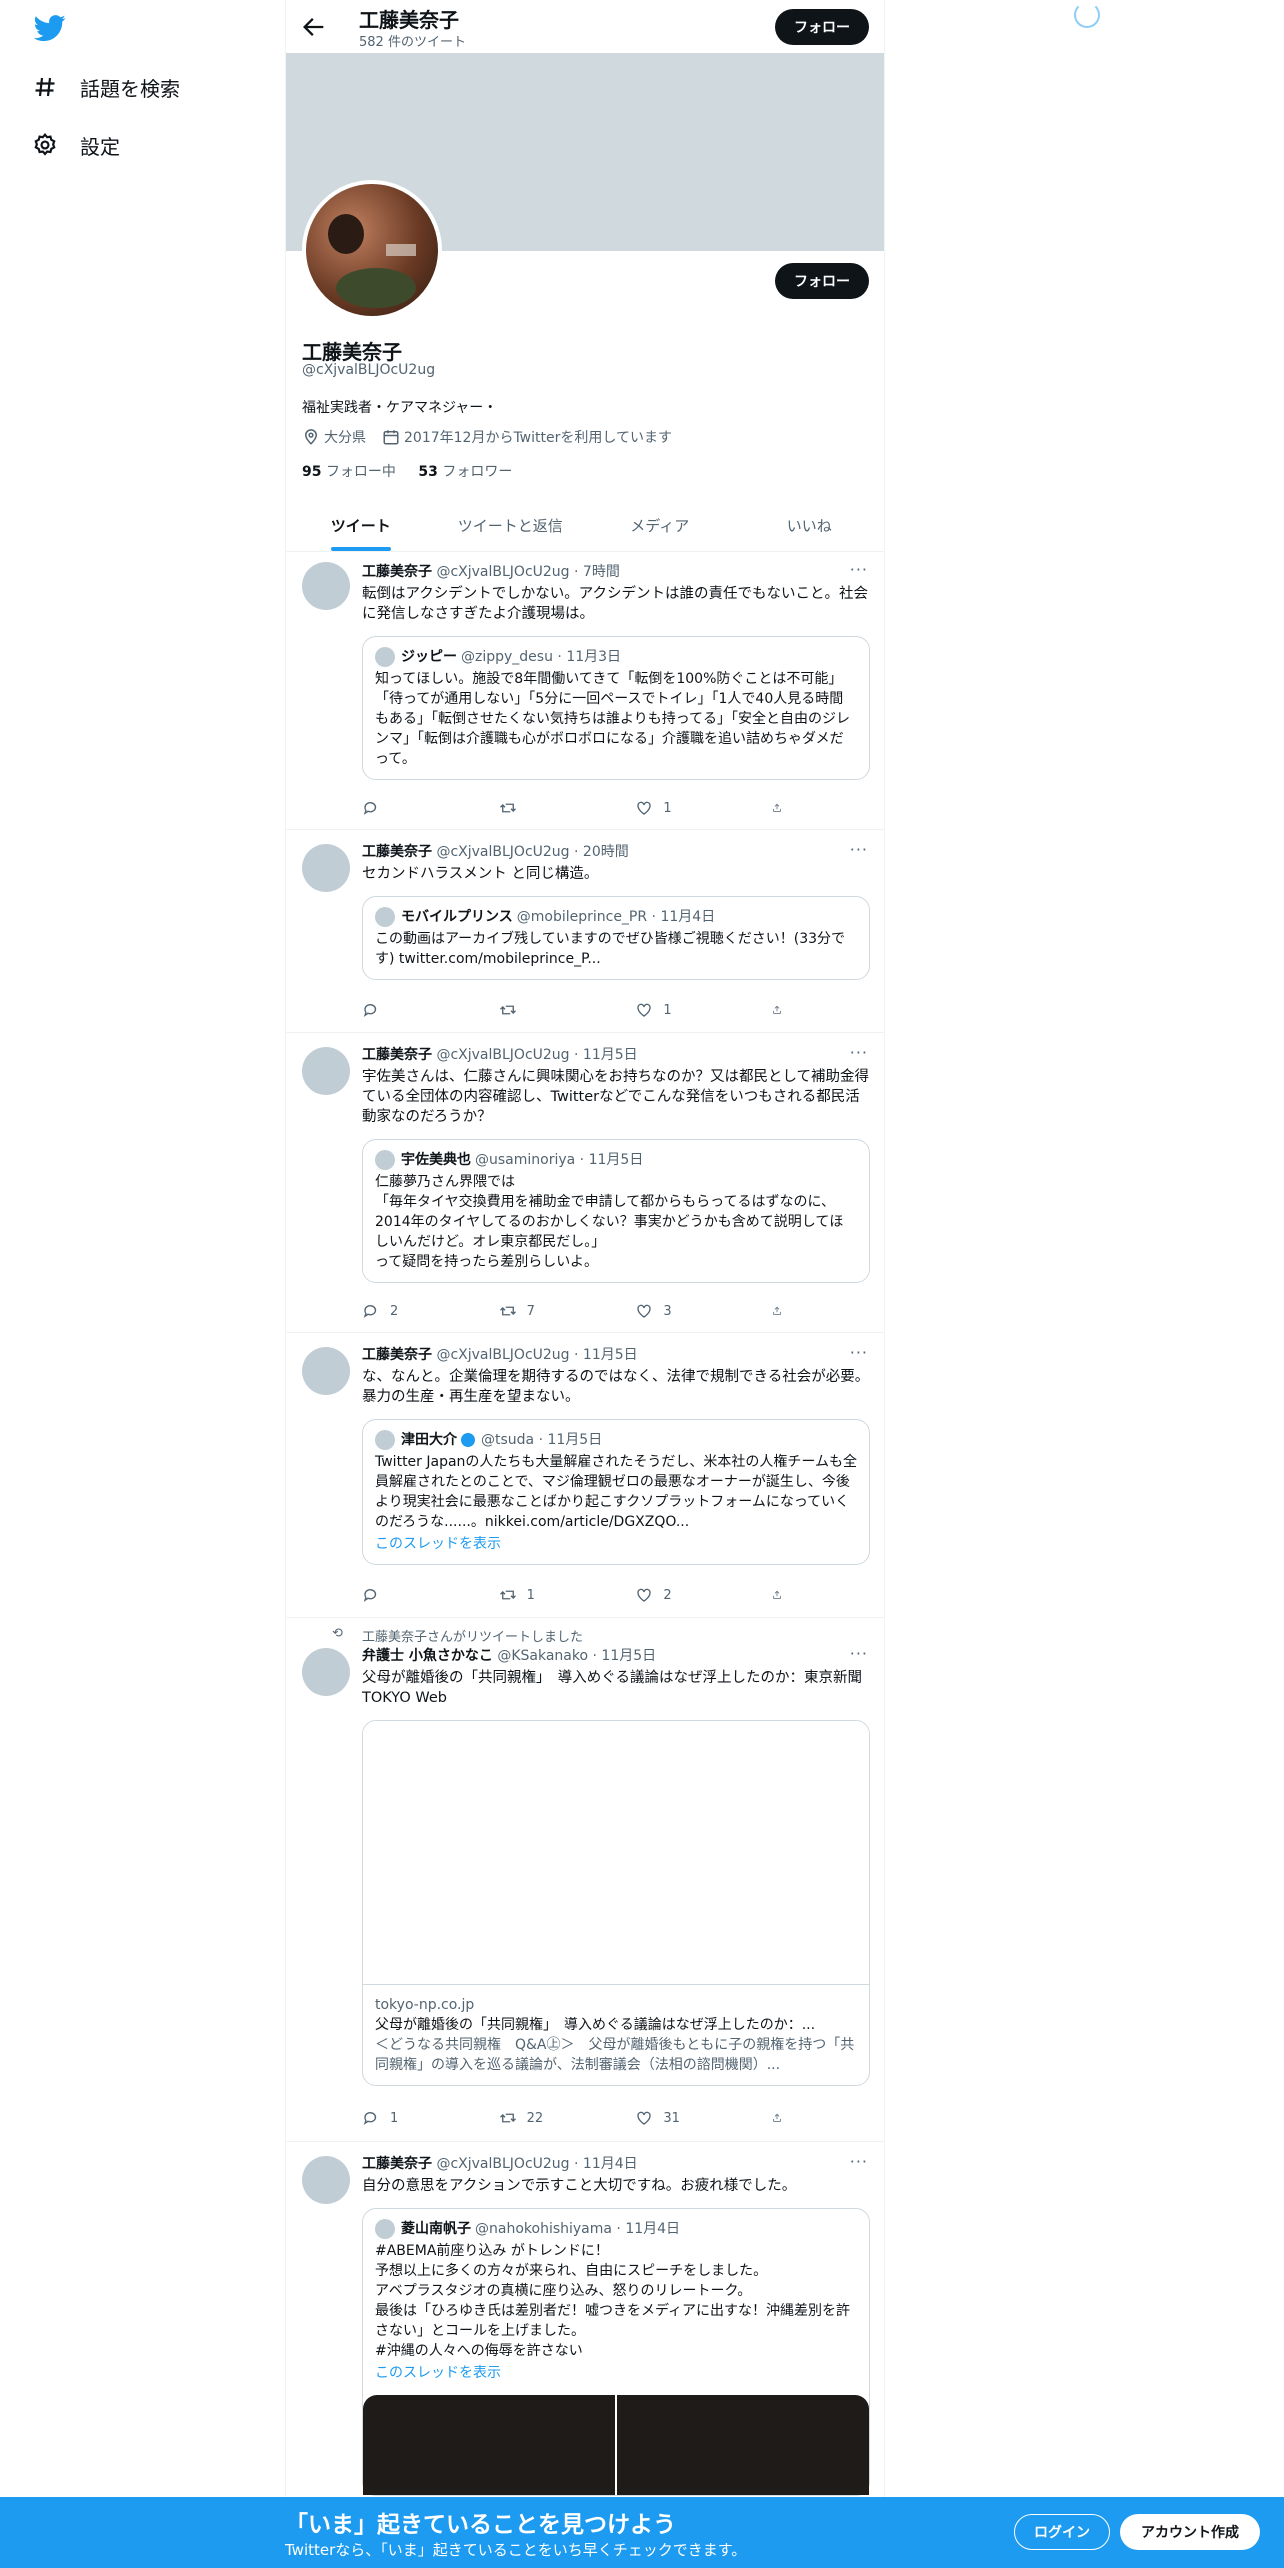 The width and height of the screenshot is (1284, 2568). I want to click on tab-tweets: ツイート, so click(361, 525).